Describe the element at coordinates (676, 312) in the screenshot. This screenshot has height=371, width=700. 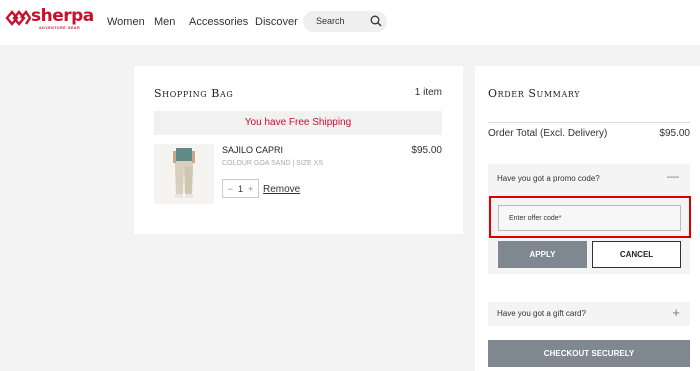
I see `expand-icon: +` at that location.